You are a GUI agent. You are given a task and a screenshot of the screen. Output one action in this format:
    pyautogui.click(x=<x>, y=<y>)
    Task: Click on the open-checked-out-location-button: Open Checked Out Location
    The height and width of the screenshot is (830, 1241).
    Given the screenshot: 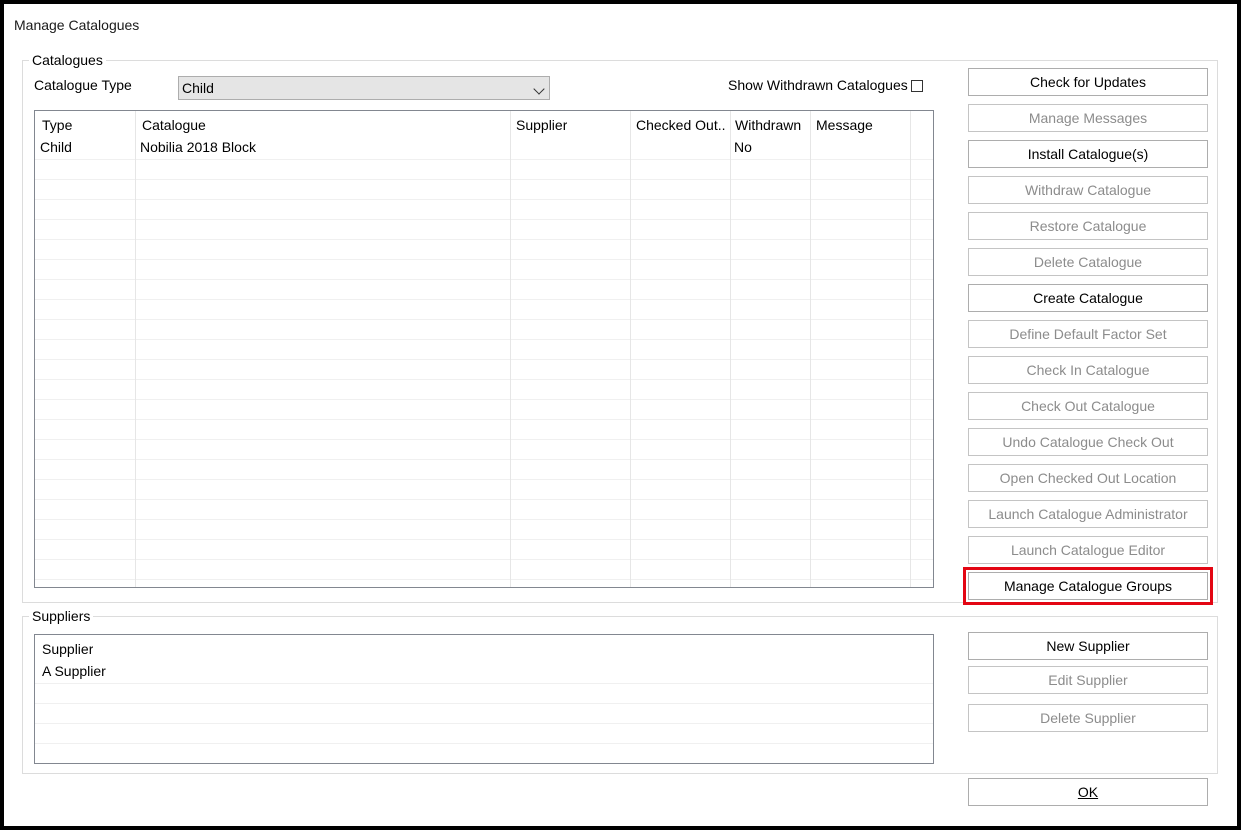 What is the action you would take?
    pyautogui.click(x=1088, y=478)
    